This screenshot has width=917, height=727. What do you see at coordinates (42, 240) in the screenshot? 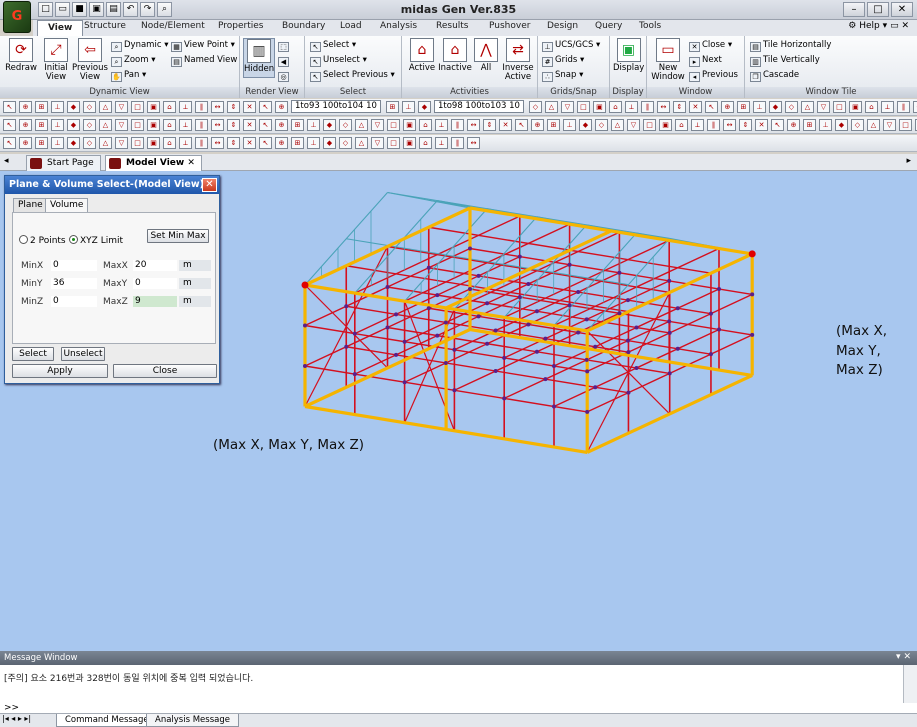
I see `radio-2-points: 2 Points` at bounding box center [42, 240].